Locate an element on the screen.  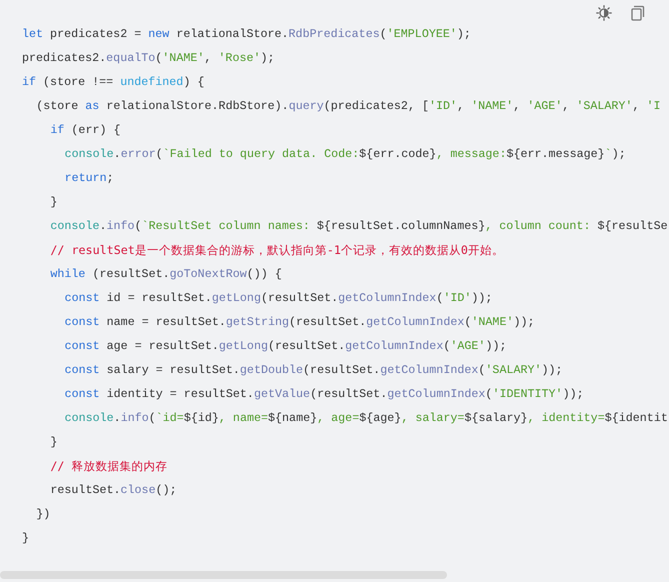
code-line: while (resultSet.goToNextRow()) { is located at coordinates (166, 274).